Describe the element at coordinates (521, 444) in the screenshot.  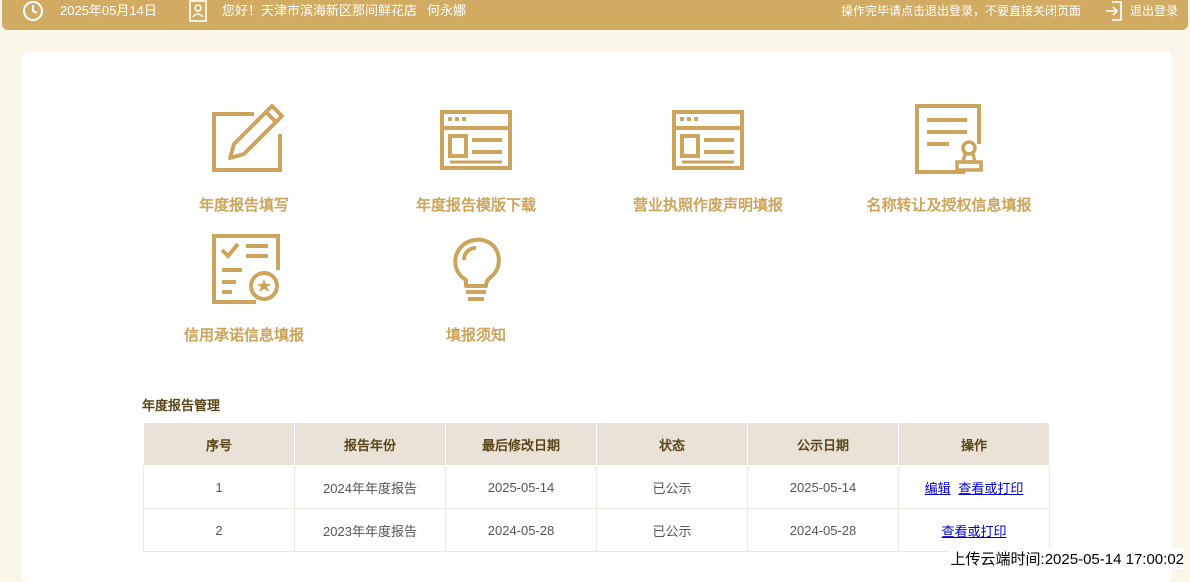
I see `column-header: 最后修改日期` at that location.